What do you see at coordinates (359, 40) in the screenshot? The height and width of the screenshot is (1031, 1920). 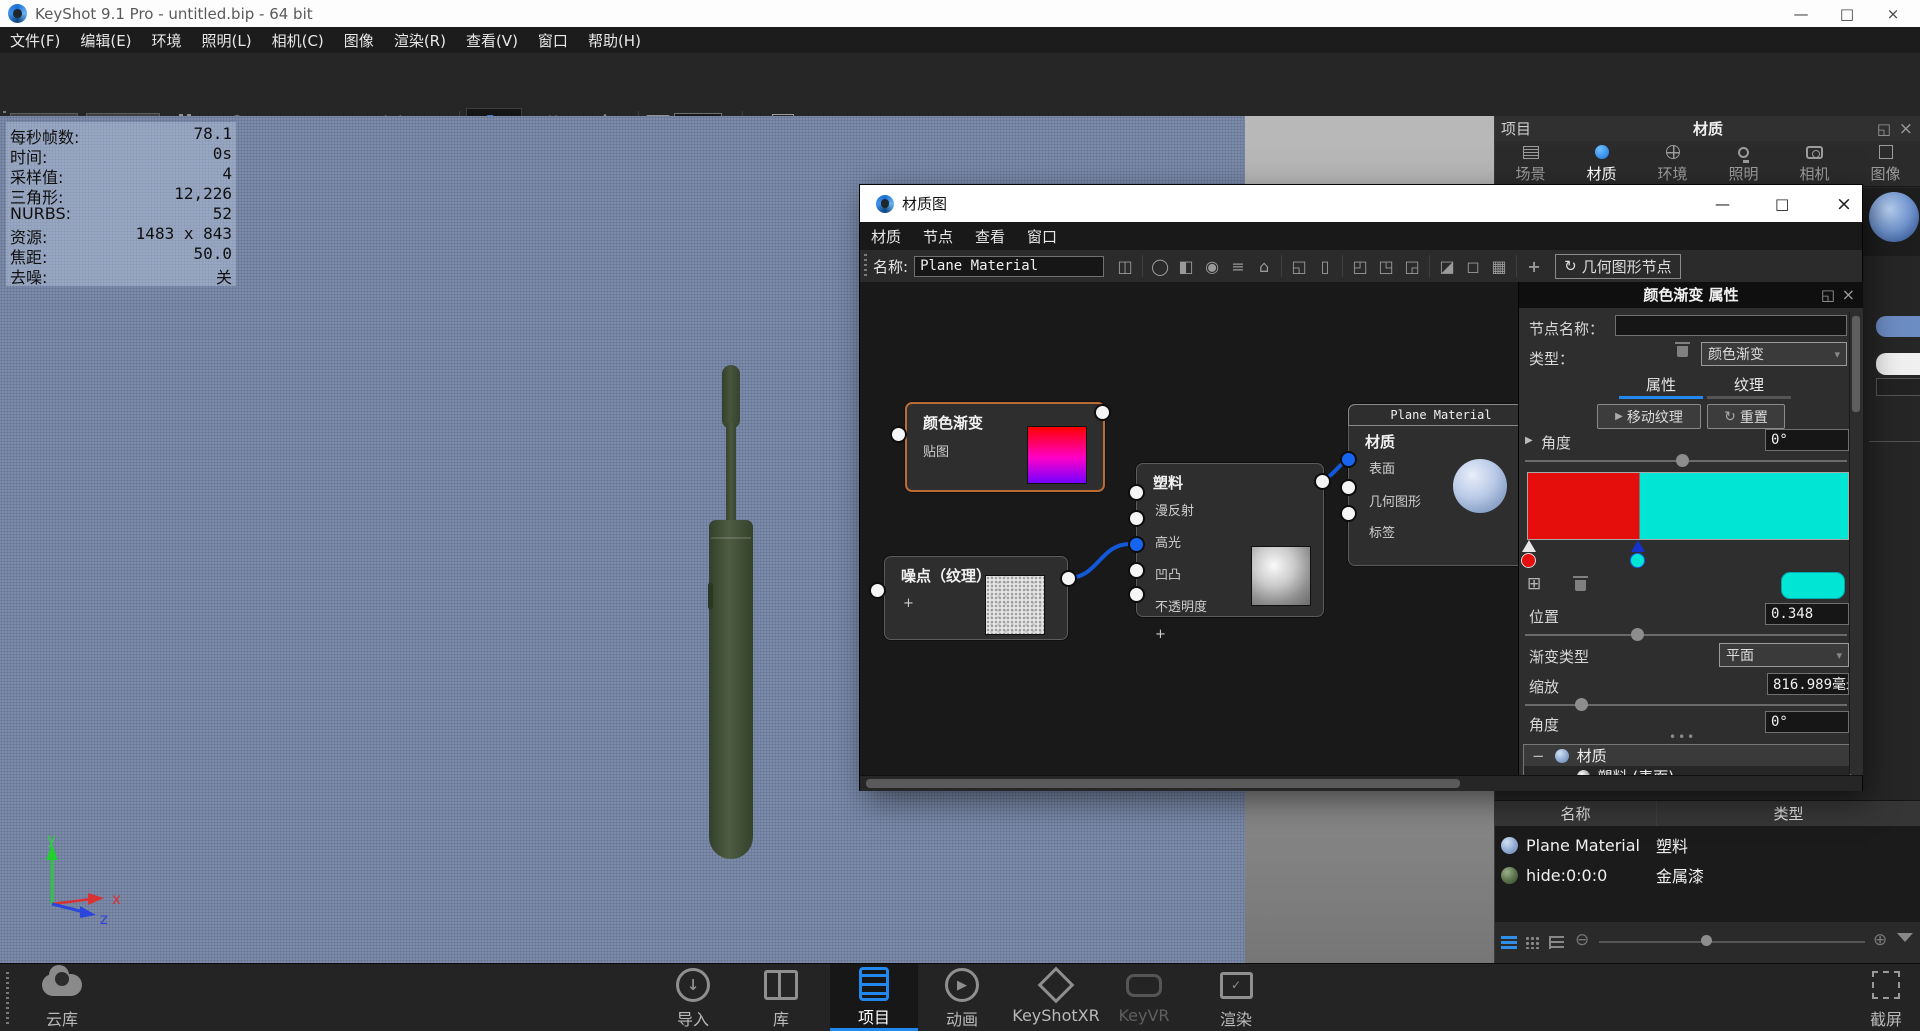 I see `menu-image: 图像` at bounding box center [359, 40].